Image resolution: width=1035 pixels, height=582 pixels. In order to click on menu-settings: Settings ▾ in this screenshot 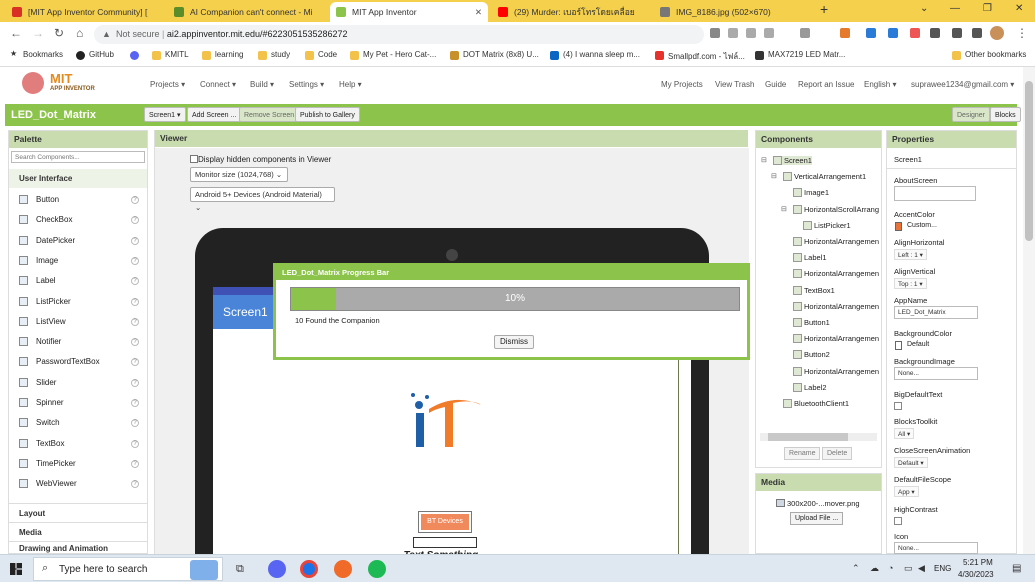, I will do `click(306, 84)`.